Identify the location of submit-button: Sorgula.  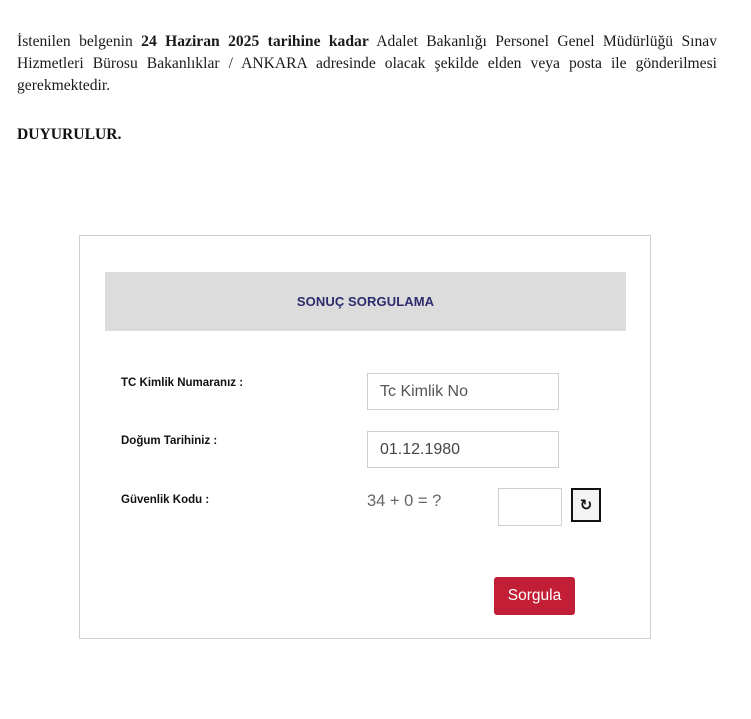
(534, 596).